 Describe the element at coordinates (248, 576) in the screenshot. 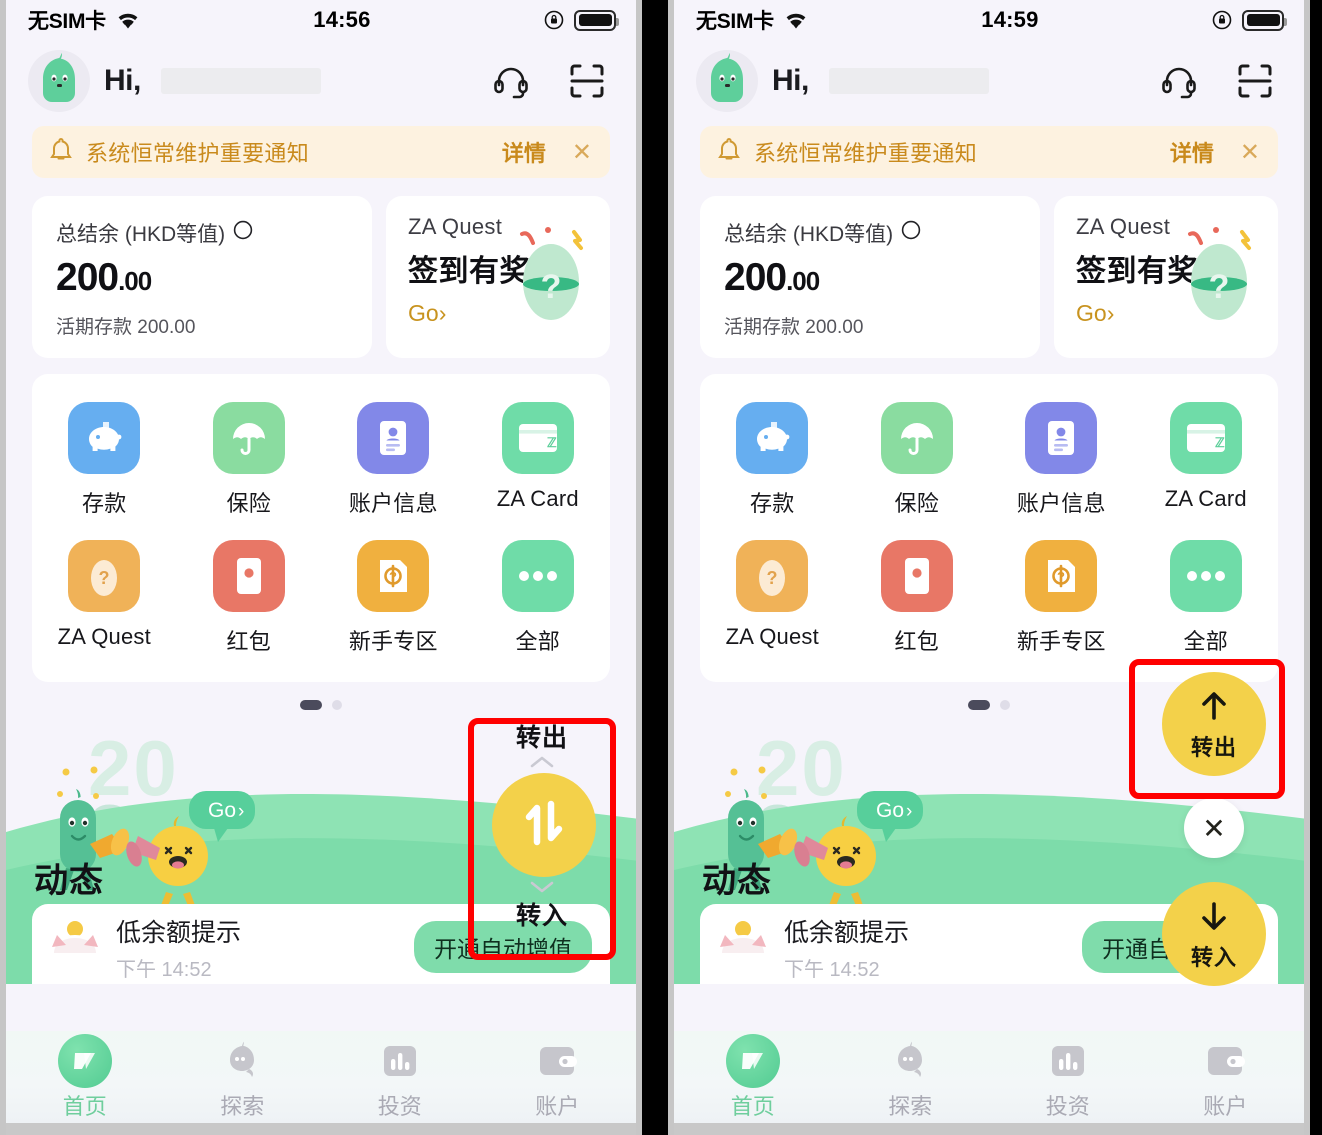

I see `red-packet-icon` at that location.